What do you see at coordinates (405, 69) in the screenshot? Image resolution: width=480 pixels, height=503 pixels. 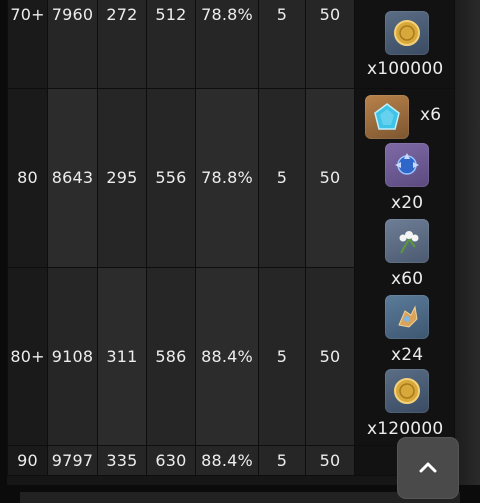 I see `material-quantity: x100000` at bounding box center [405, 69].